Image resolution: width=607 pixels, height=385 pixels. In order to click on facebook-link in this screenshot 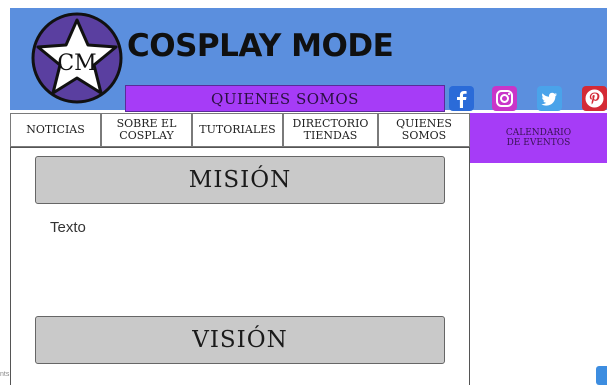, I will do `click(461, 98)`.